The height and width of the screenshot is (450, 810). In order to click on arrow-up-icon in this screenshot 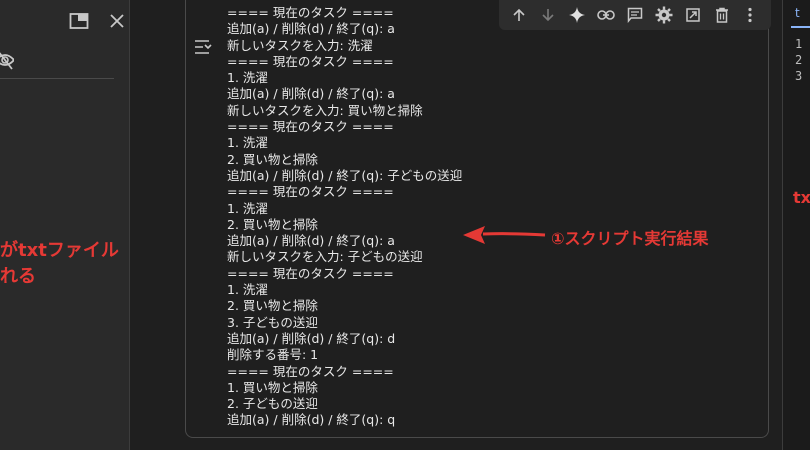, I will do `click(519, 15)`.